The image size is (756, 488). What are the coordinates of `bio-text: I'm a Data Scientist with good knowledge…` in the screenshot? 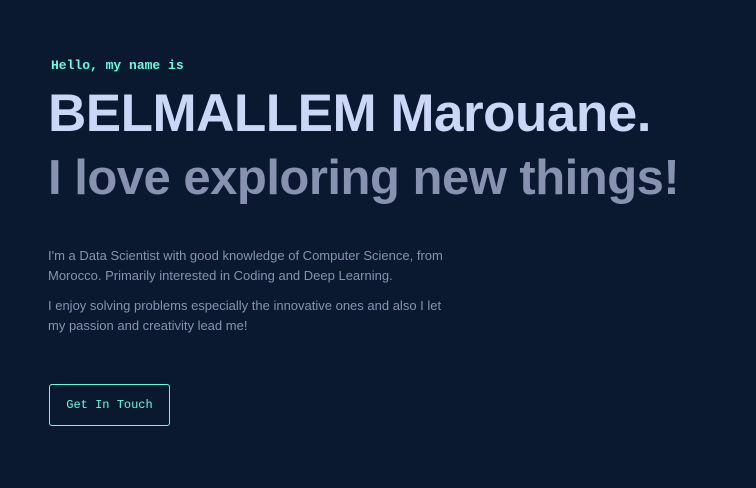 It's located at (248, 296).